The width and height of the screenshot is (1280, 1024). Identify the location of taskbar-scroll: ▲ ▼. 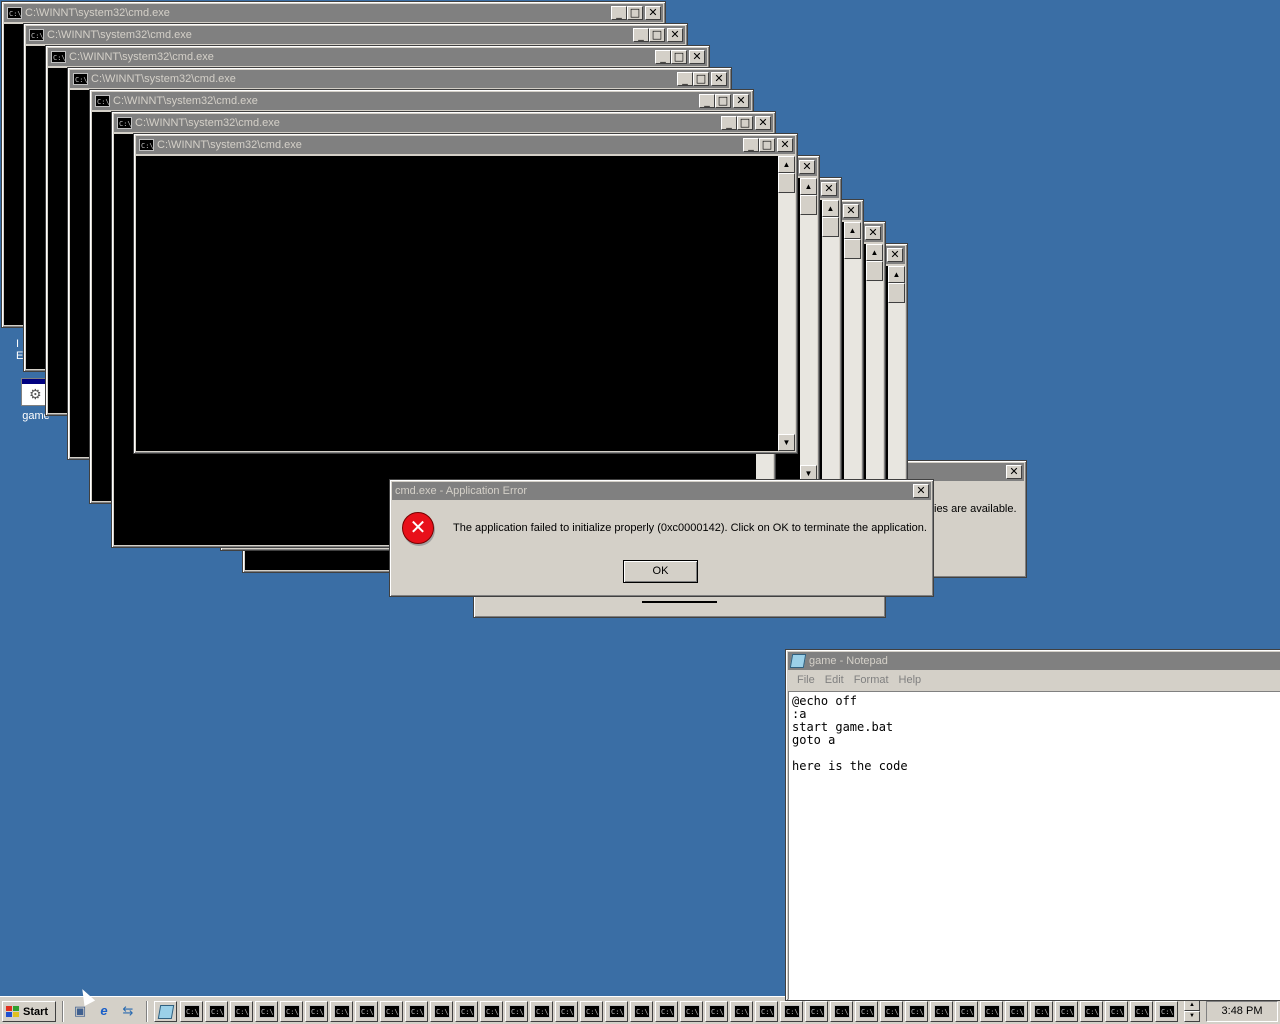
(1192, 1011).